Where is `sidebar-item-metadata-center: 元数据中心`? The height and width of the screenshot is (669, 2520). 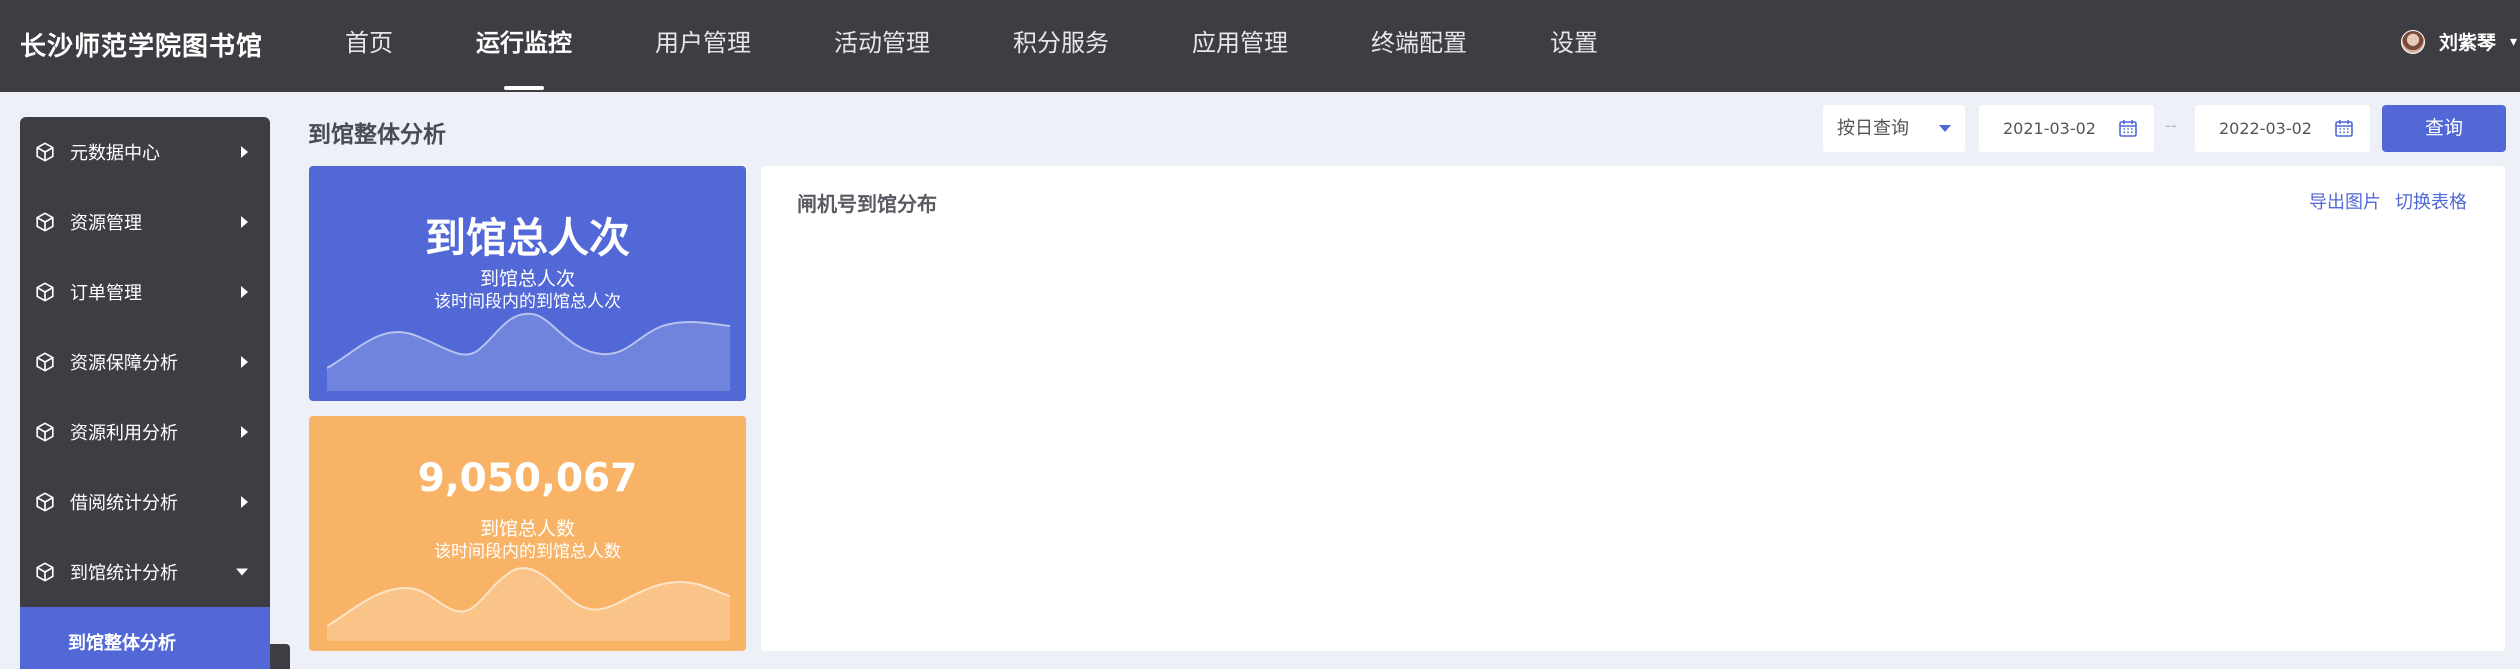
sidebar-item-metadata-center: 元数据中心 is located at coordinates (145, 152).